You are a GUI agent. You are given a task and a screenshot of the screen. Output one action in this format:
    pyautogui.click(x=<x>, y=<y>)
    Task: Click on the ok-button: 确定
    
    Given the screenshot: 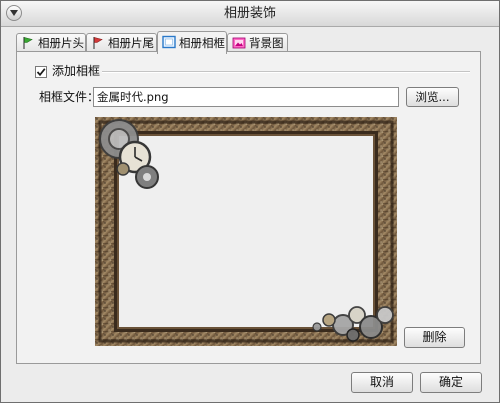 What is the action you would take?
    pyautogui.click(x=451, y=382)
    